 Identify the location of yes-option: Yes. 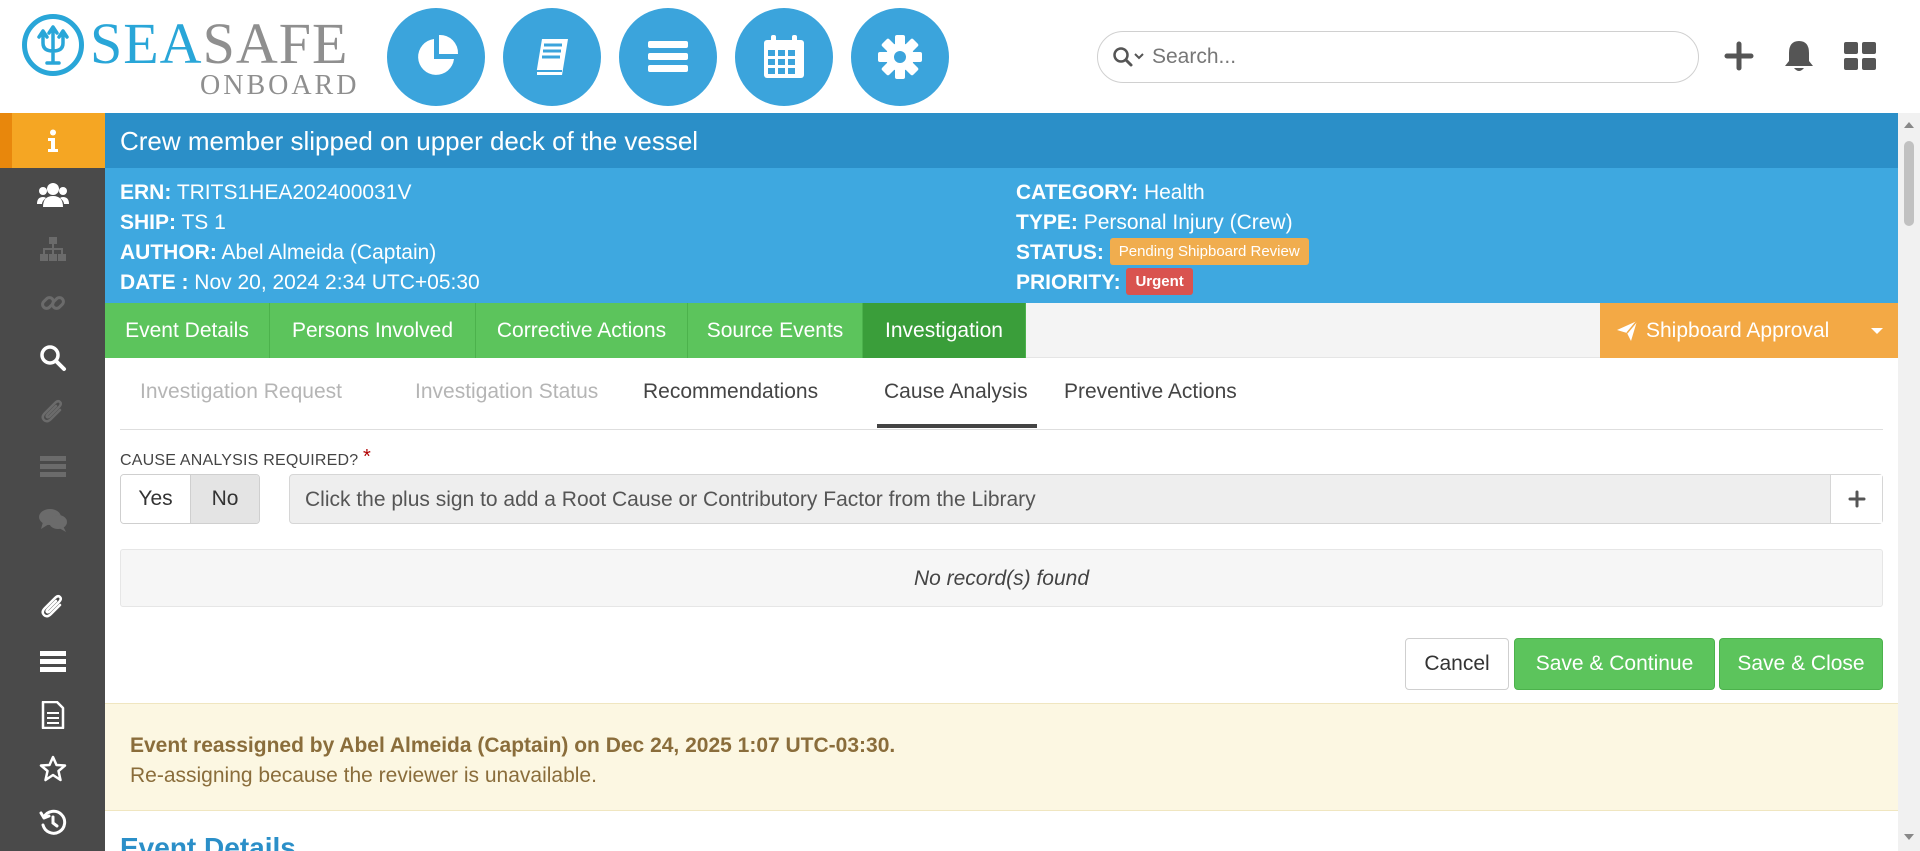
(155, 499).